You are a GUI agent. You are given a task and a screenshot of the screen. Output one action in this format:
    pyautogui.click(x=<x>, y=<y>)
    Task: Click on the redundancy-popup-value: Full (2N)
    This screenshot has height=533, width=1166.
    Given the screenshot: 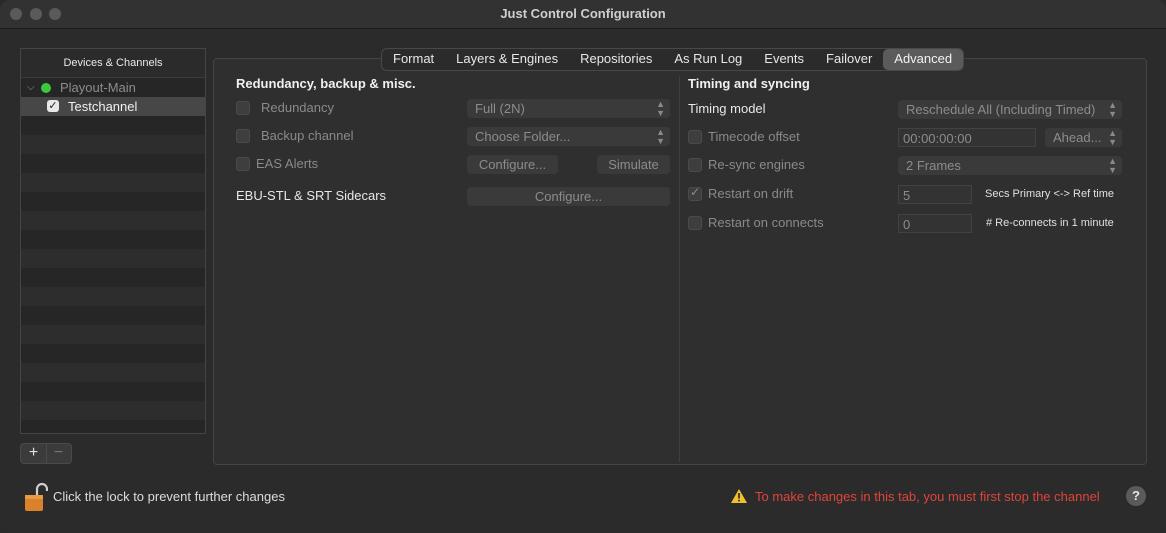 What is the action you would take?
    pyautogui.click(x=500, y=108)
    